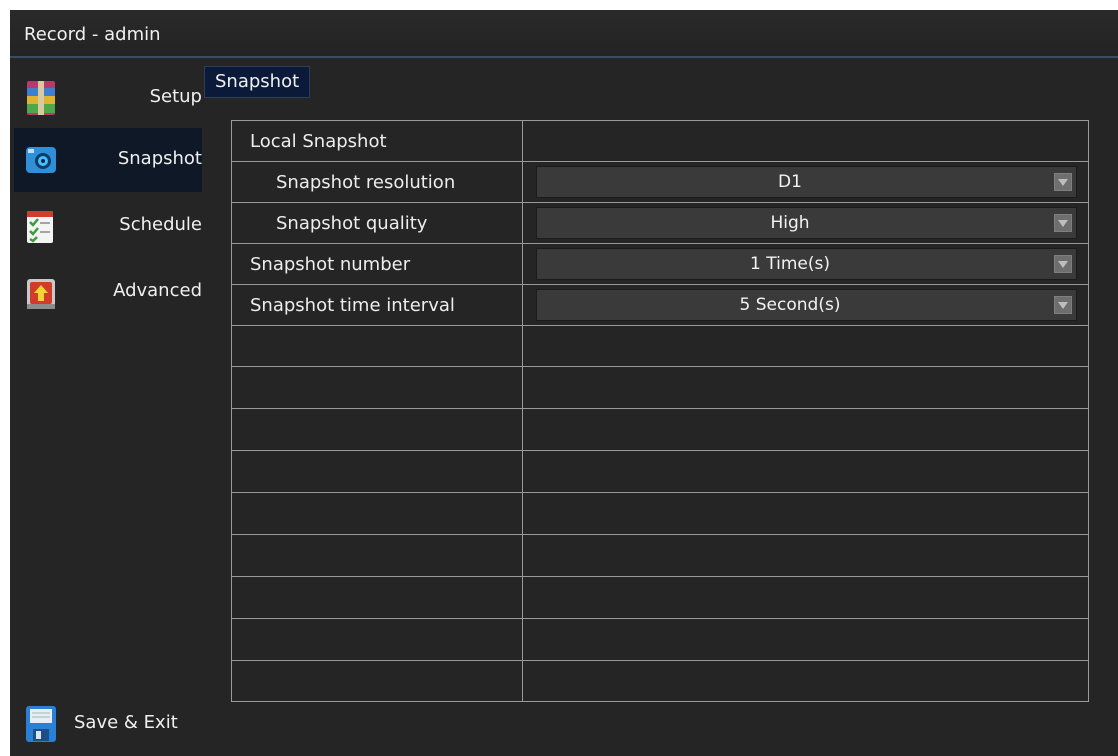 This screenshot has height=756, width=1118. Describe the element at coordinates (108, 226) in the screenshot. I see `sidebar-item-schedule: Schedule` at that location.